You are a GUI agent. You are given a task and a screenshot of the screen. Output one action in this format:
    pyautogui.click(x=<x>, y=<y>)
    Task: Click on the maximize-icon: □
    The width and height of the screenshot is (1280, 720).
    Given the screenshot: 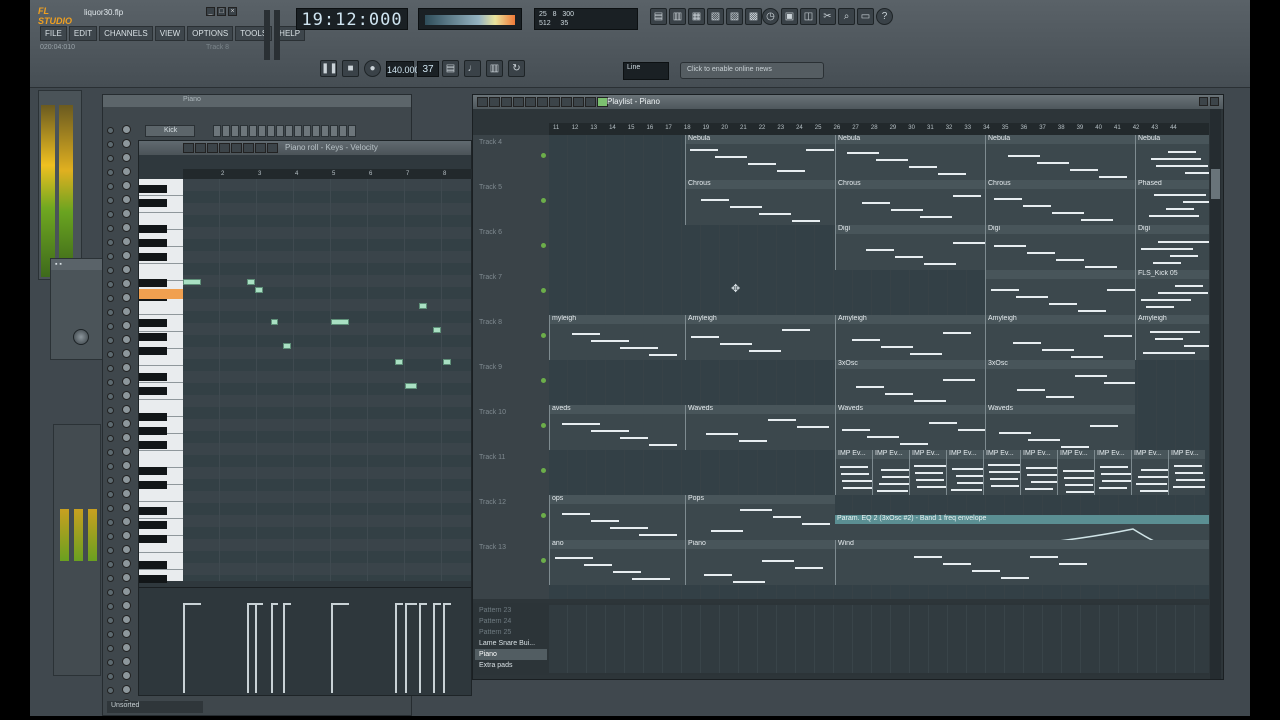 What is the action you would take?
    pyautogui.click(x=221, y=11)
    